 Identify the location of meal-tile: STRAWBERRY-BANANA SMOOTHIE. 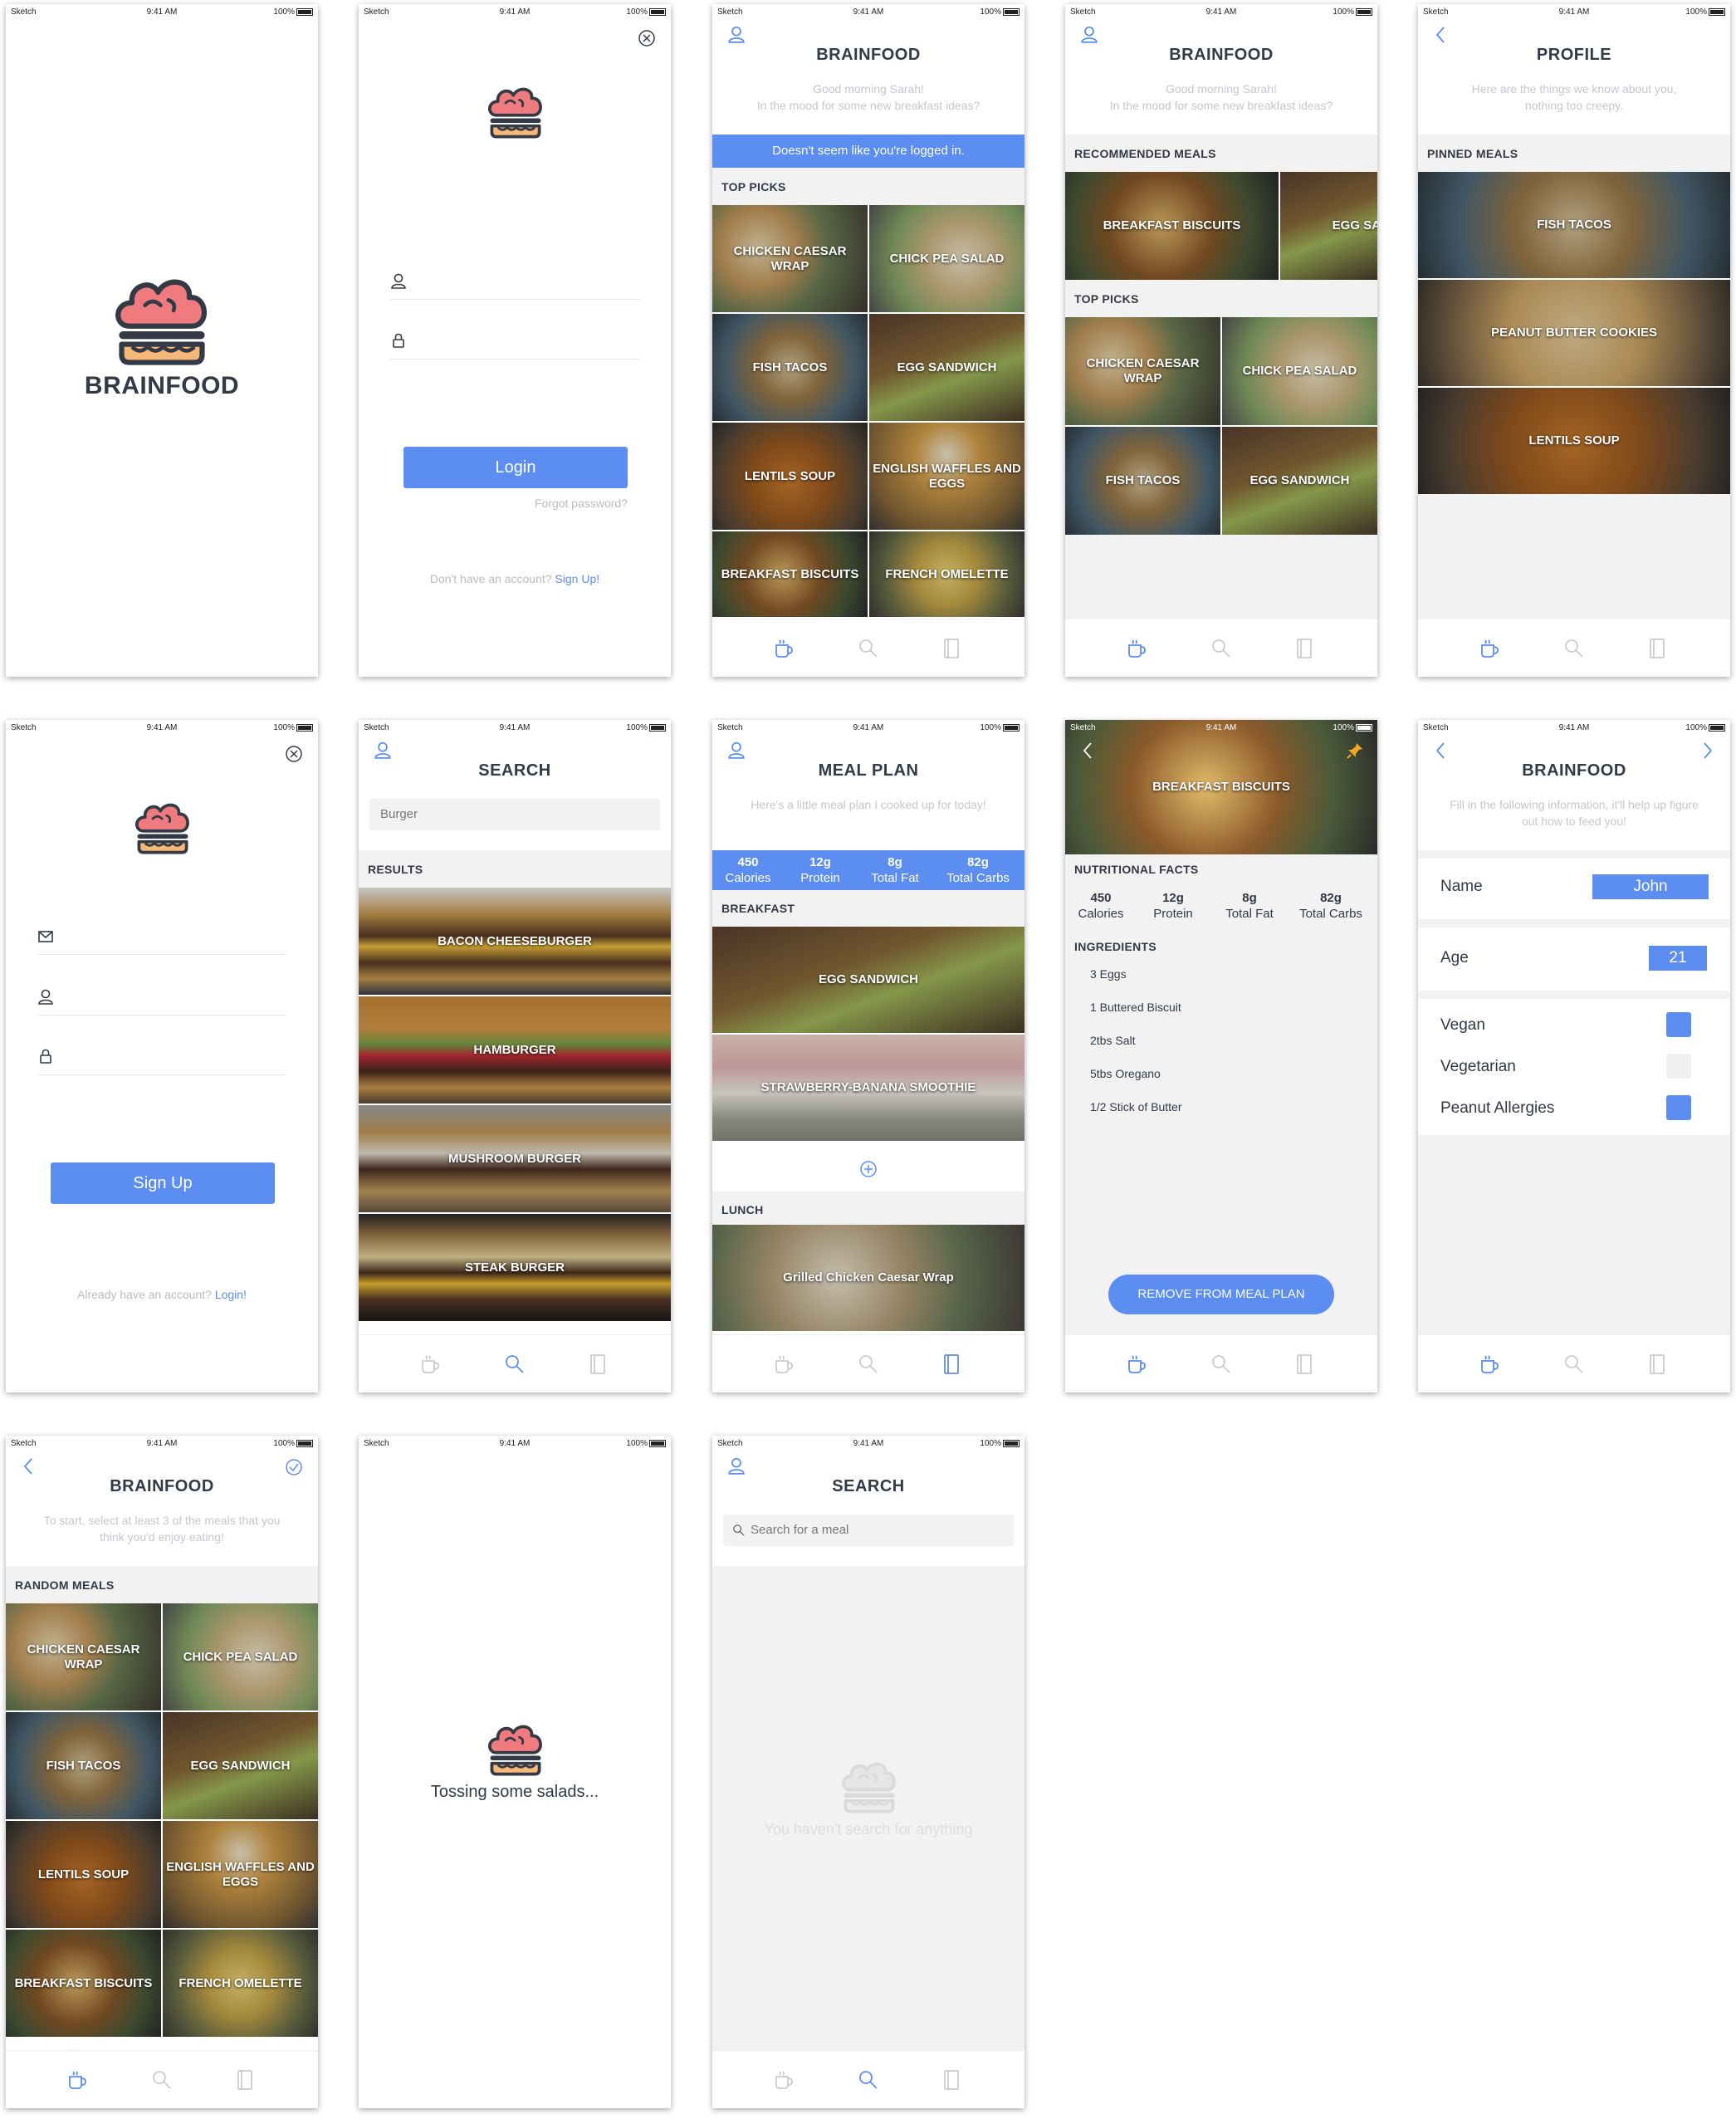
(868, 1088).